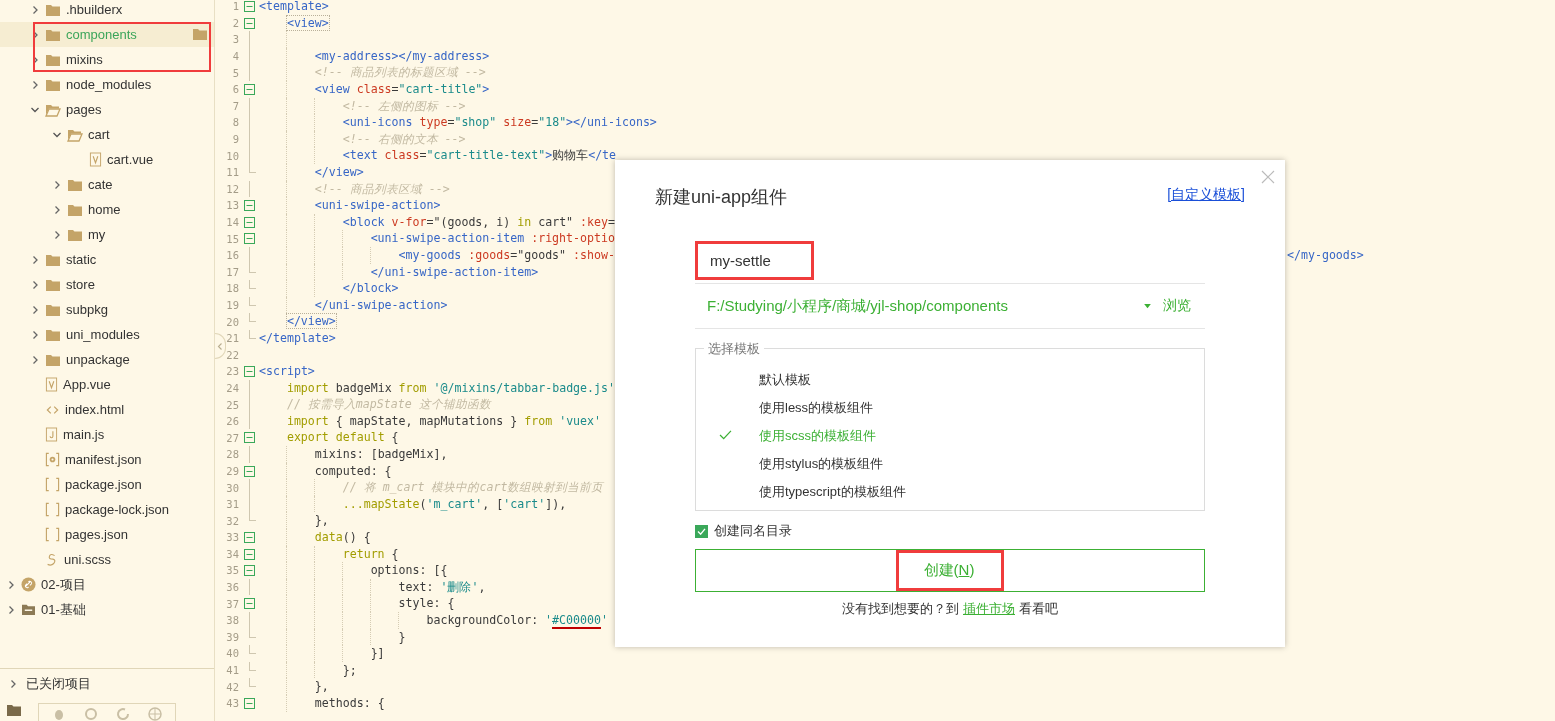 The image size is (1555, 721). I want to click on line-number: 13, so click(232, 205).